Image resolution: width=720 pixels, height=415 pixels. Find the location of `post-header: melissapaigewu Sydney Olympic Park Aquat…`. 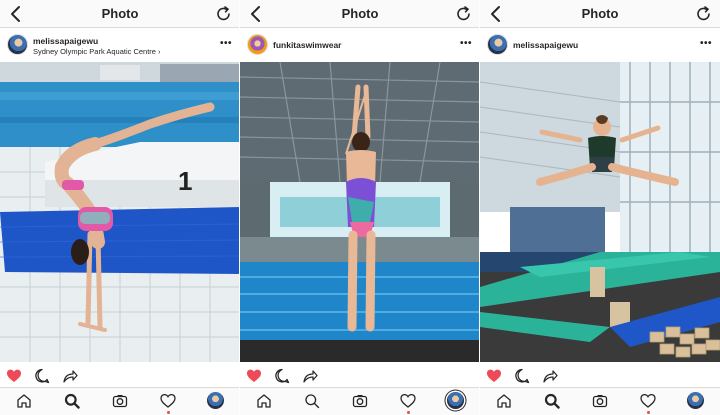

post-header: melissapaigewu Sydney Olympic Park Aquat… is located at coordinates (120, 45).